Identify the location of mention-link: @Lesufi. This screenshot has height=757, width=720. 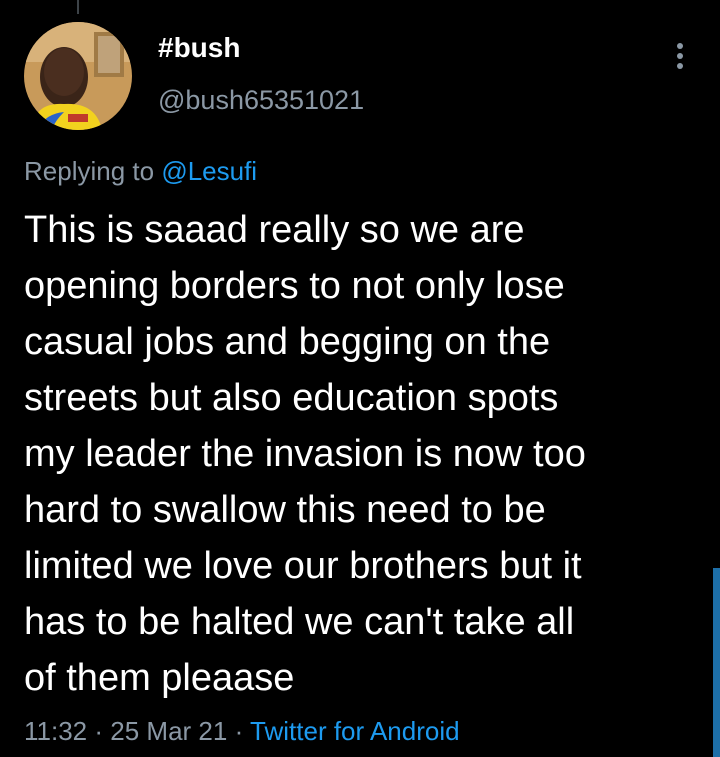
(209, 171).